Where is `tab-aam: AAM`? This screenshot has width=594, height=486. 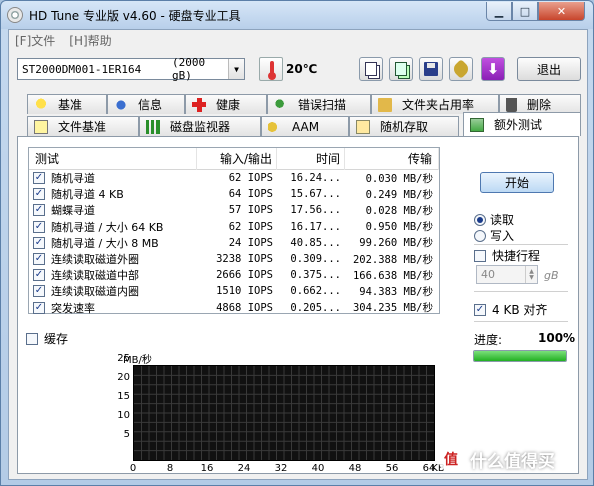 tab-aam: AAM is located at coordinates (305, 126).